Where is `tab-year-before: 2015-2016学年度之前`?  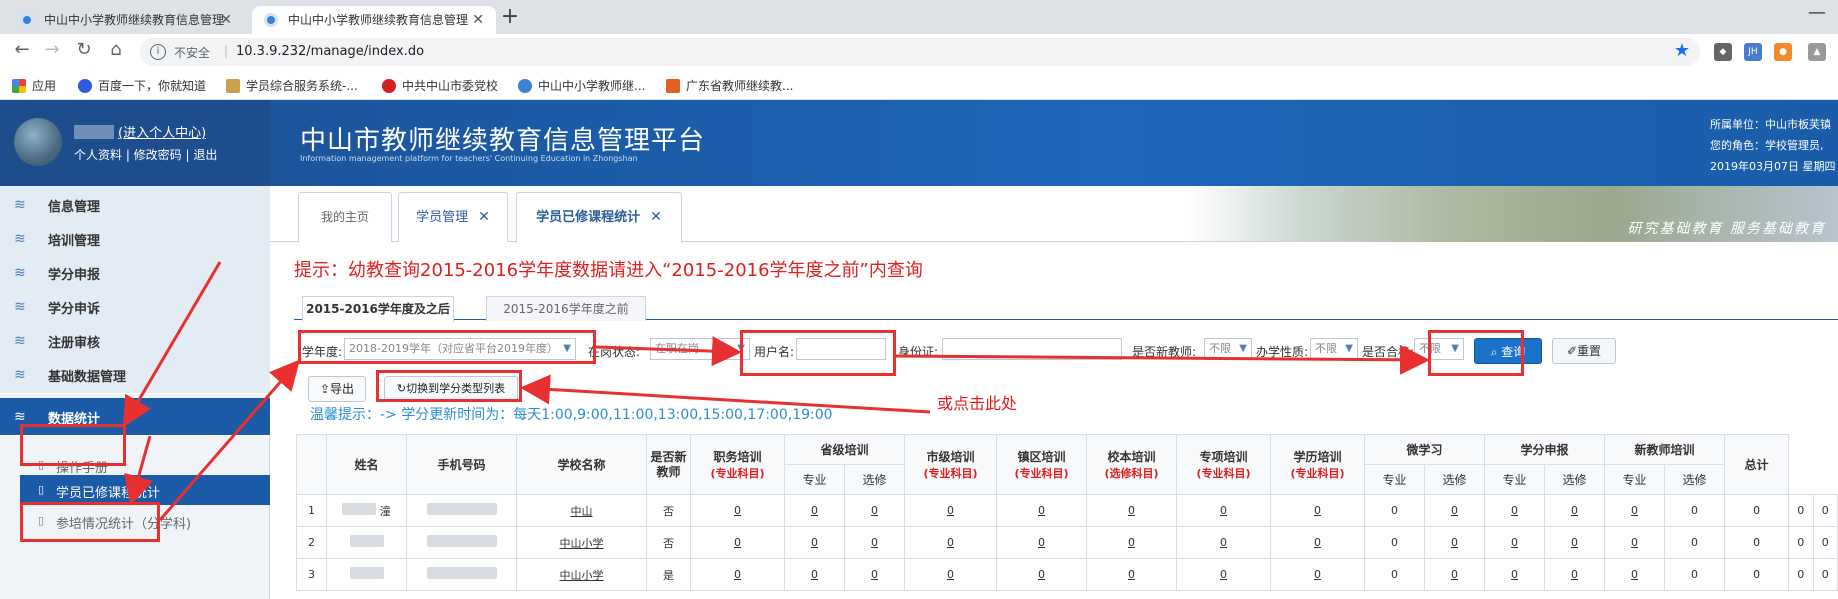
tab-year-before: 2015-2016学年度之前 is located at coordinates (566, 308).